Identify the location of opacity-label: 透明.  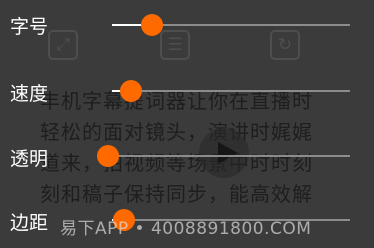
(29, 159).